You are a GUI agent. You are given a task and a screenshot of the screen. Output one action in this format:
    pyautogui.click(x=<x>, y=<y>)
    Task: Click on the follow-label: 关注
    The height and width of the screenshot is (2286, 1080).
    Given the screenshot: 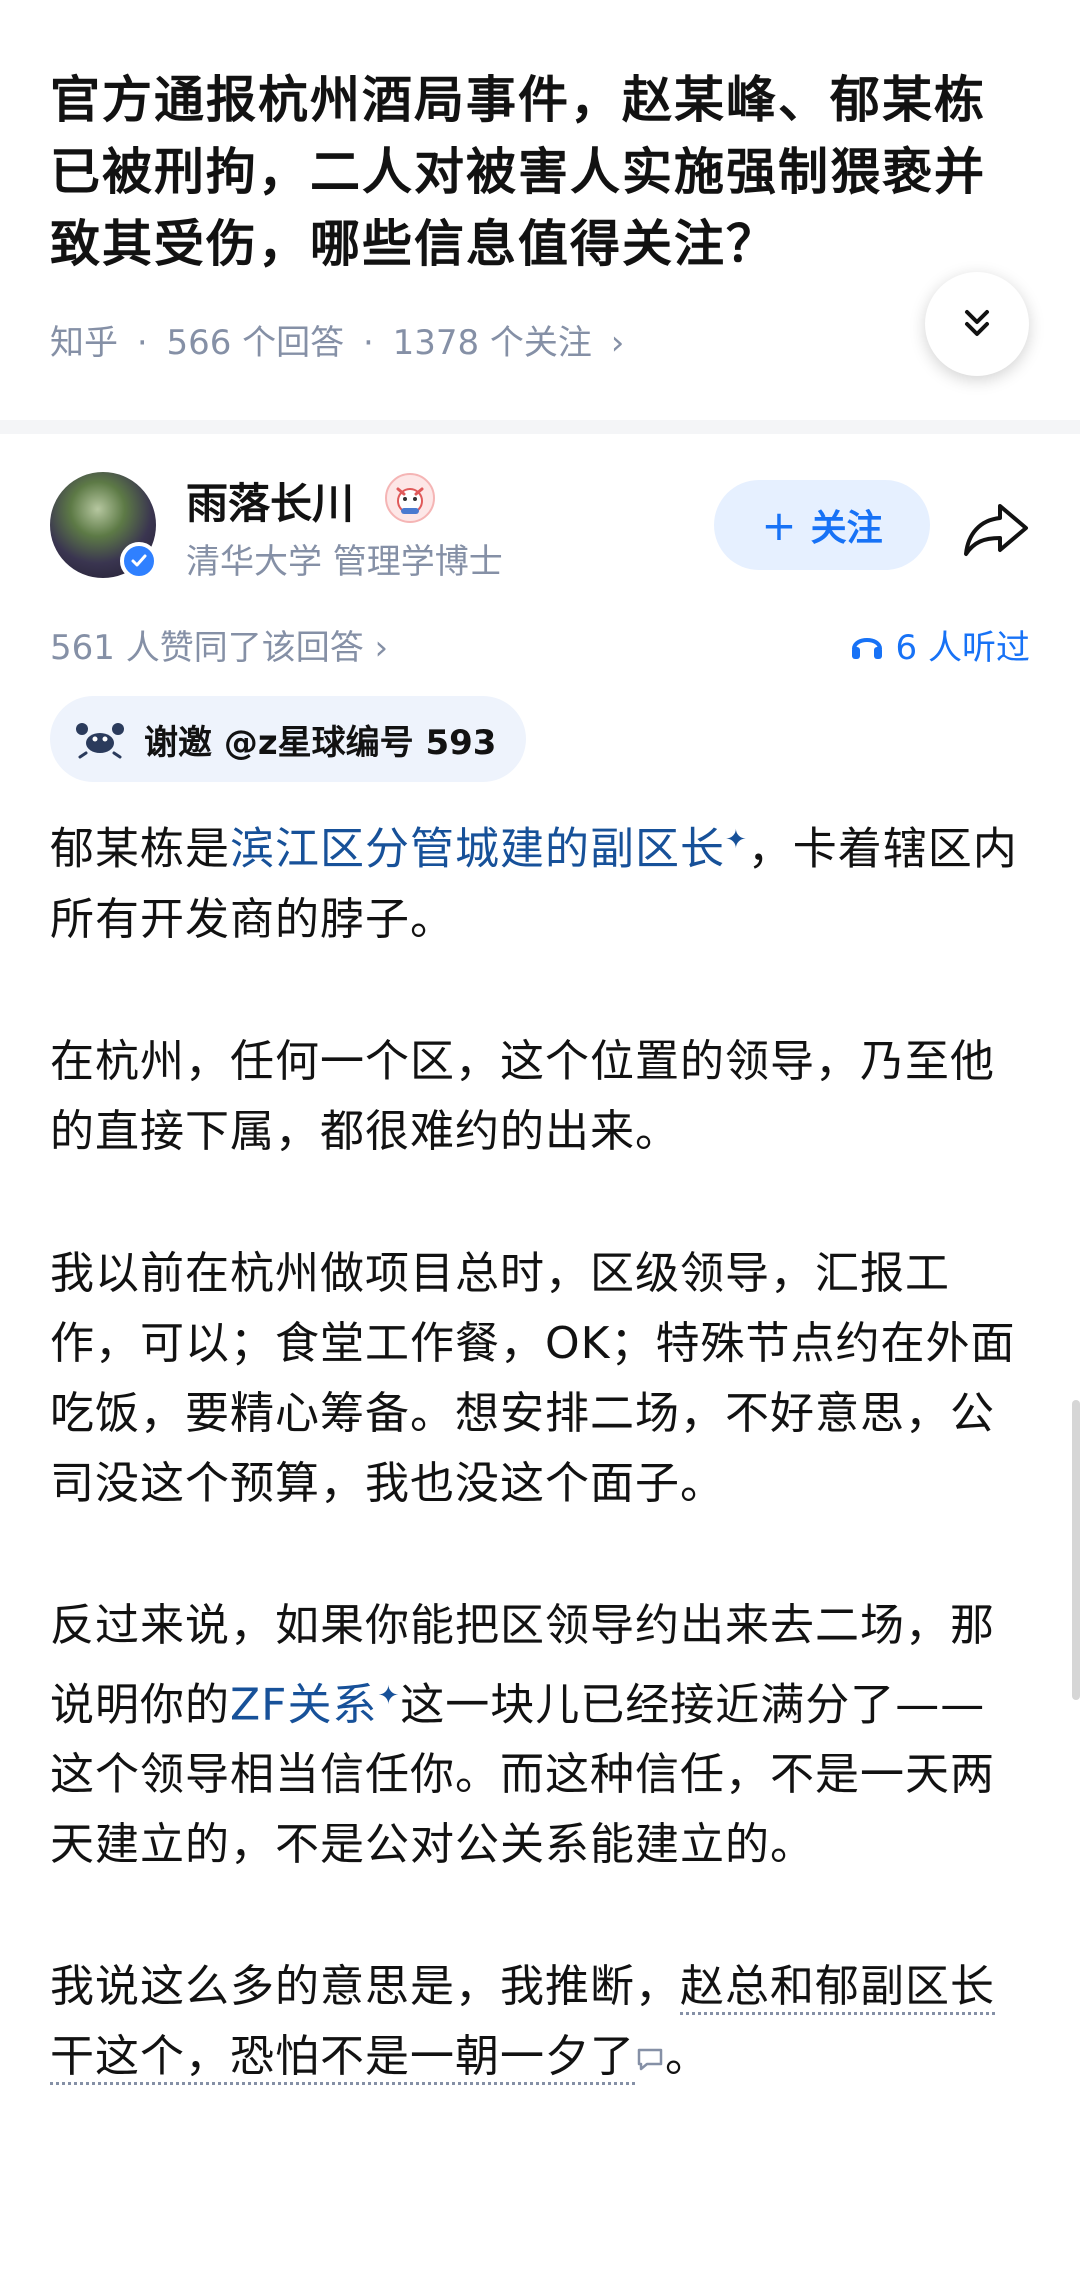 What is the action you would take?
    pyautogui.click(x=846, y=528)
    